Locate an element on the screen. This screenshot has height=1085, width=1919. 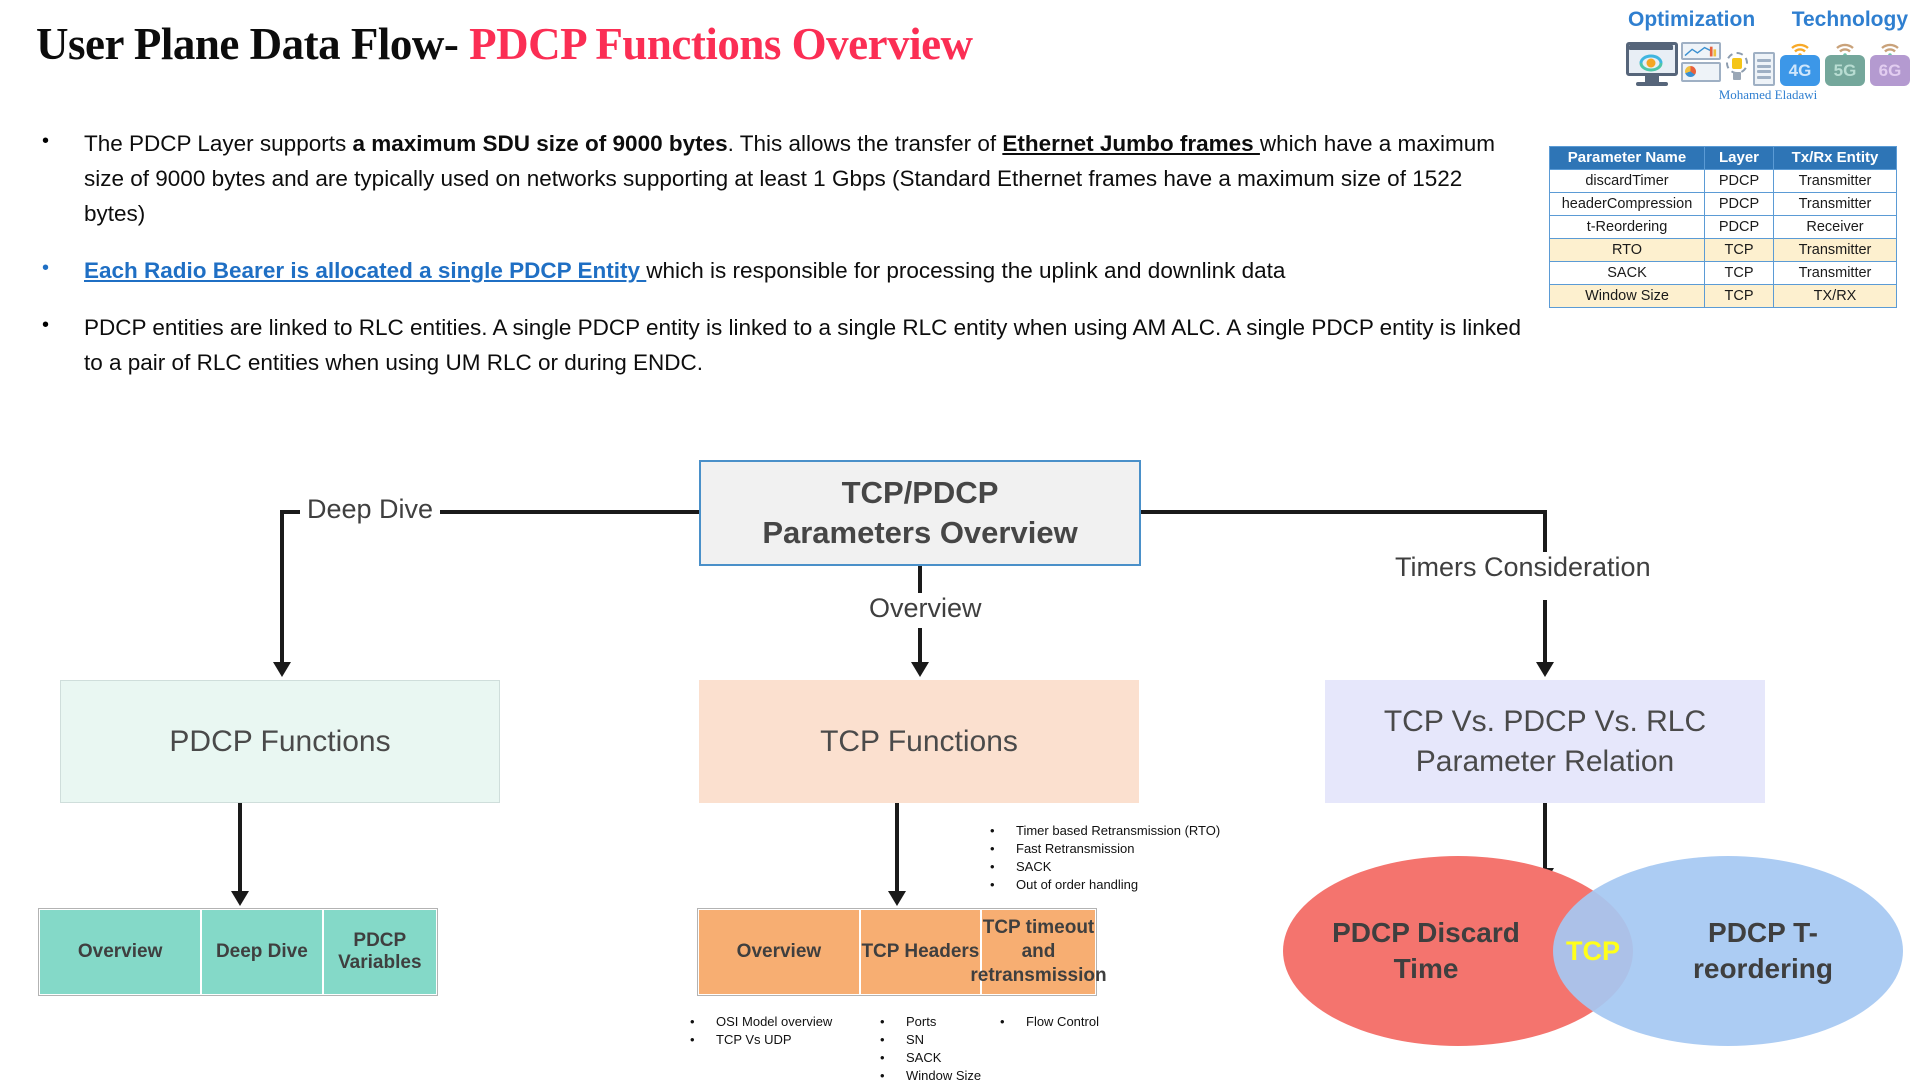
note-list-timeout: • Flow Control is located at coordinates (1049, 1022).